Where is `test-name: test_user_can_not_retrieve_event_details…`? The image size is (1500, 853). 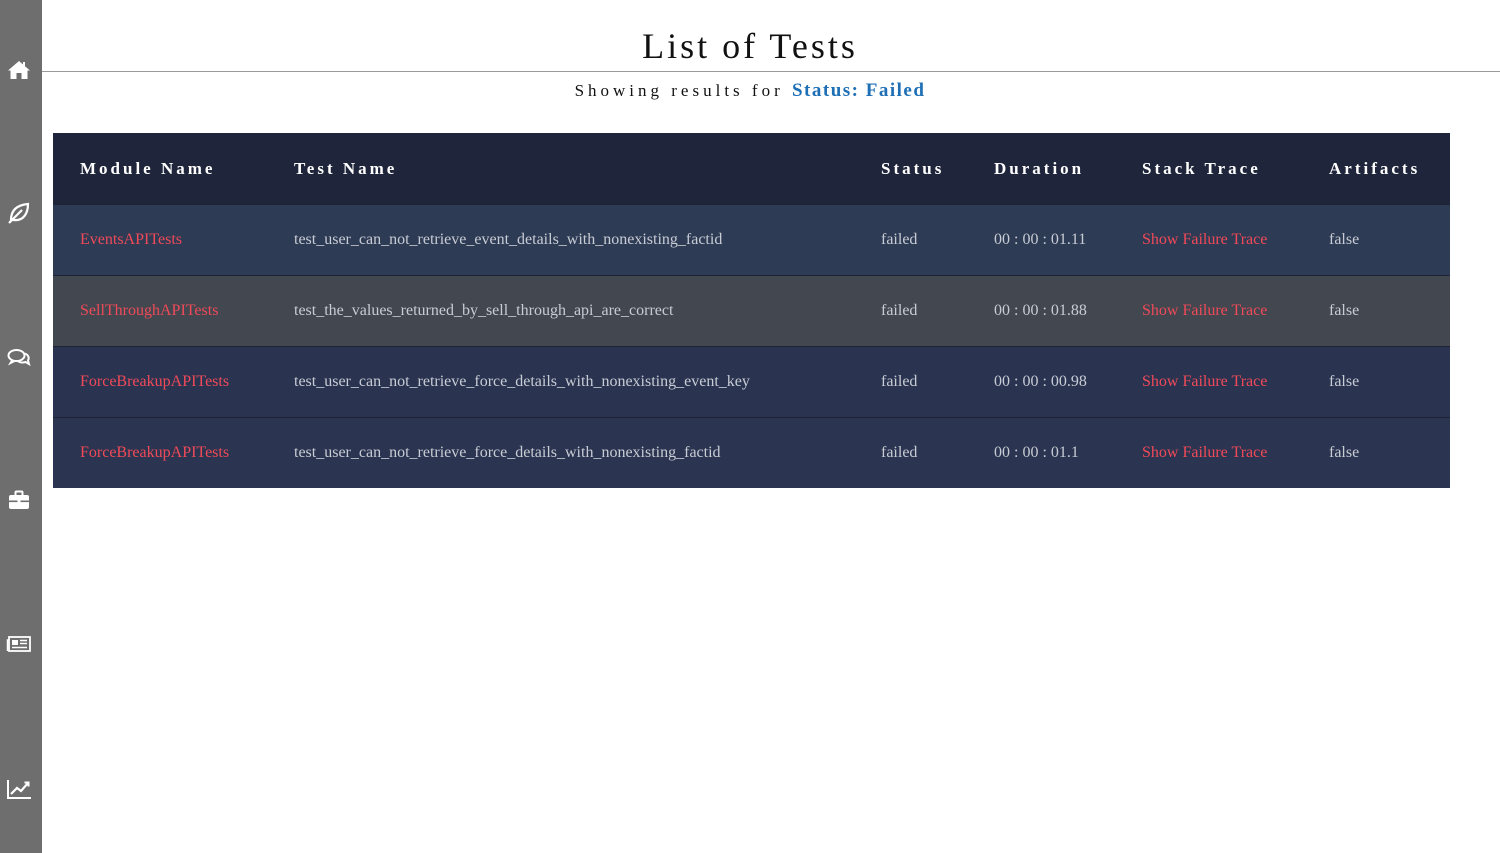 test-name: test_user_can_not_retrieve_event_details… is located at coordinates (560, 240).